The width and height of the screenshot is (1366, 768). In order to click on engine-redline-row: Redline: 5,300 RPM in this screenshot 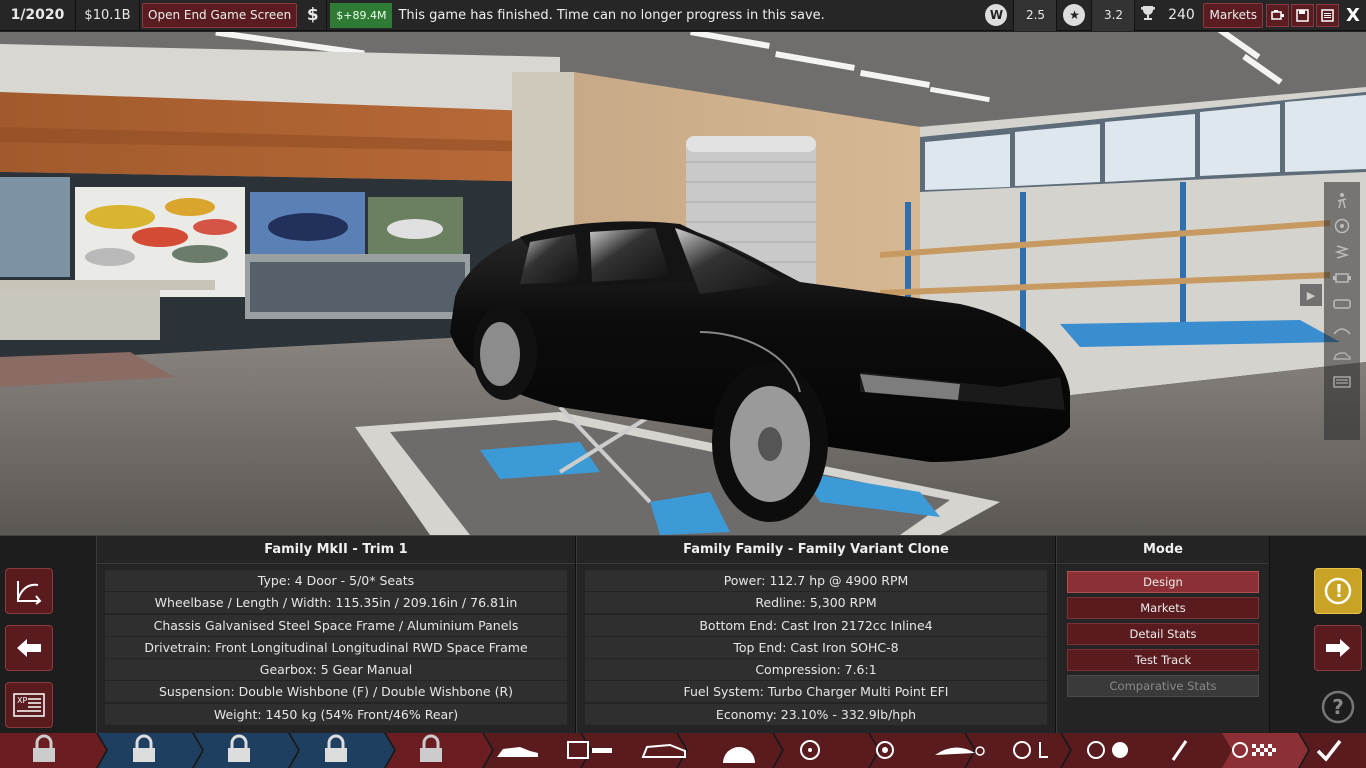, I will do `click(816, 603)`.